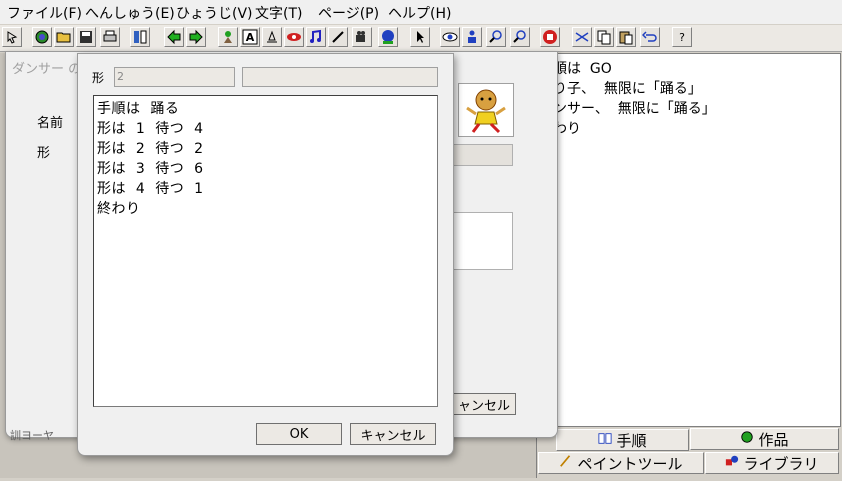 This screenshot has height=481, width=842. What do you see at coordinates (393, 434) in the screenshot?
I see `cancel-button: キャンセル` at bounding box center [393, 434].